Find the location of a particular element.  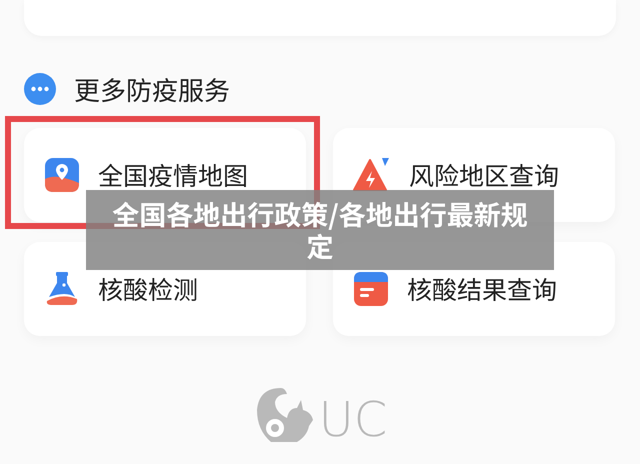

more-icon is located at coordinates (40, 89).